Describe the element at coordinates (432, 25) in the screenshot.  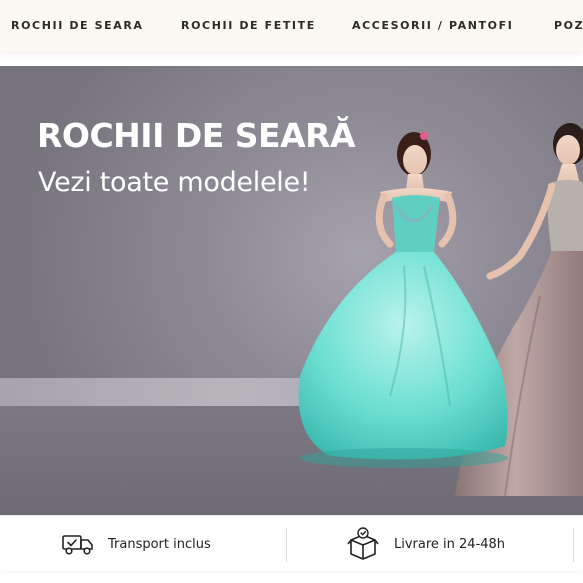
I see `nav-item-accesorii-pantofi: ACCESORII / PANTOFI` at that location.